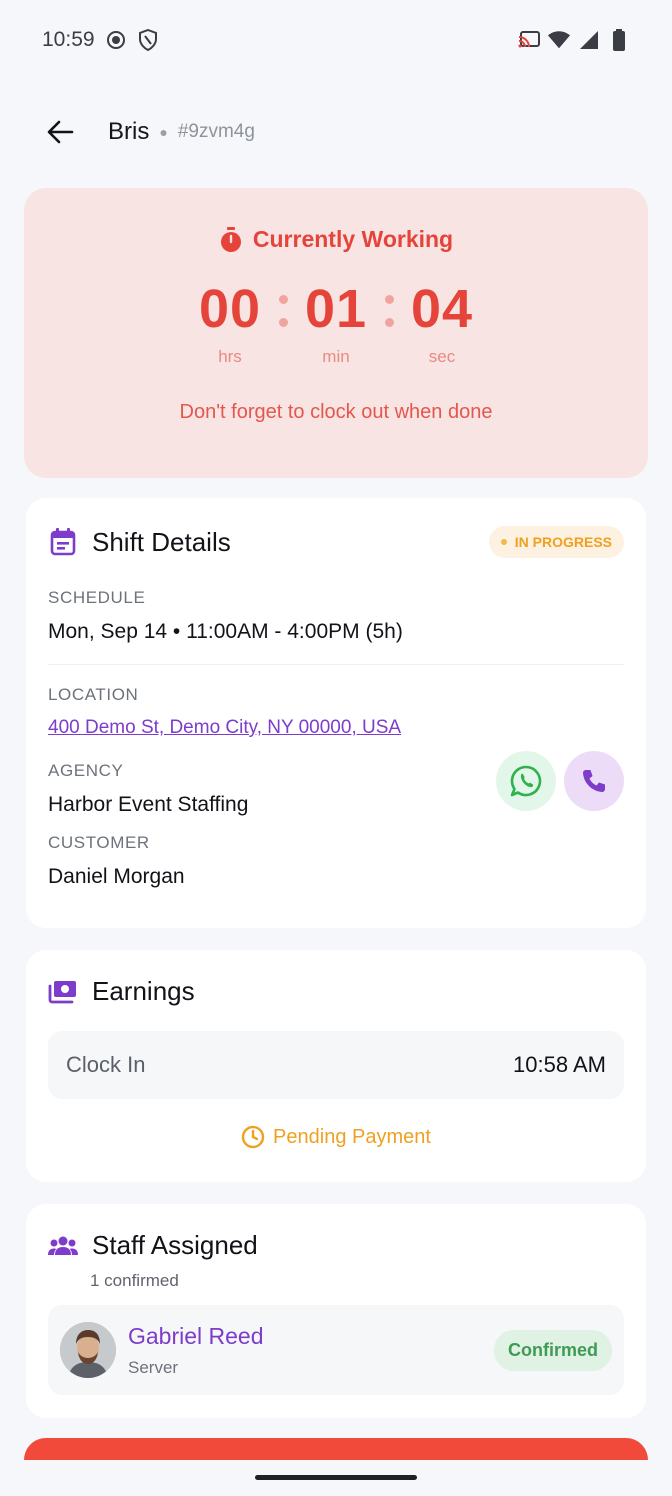 This screenshot has width=672, height=1496. I want to click on call-button, so click(594, 781).